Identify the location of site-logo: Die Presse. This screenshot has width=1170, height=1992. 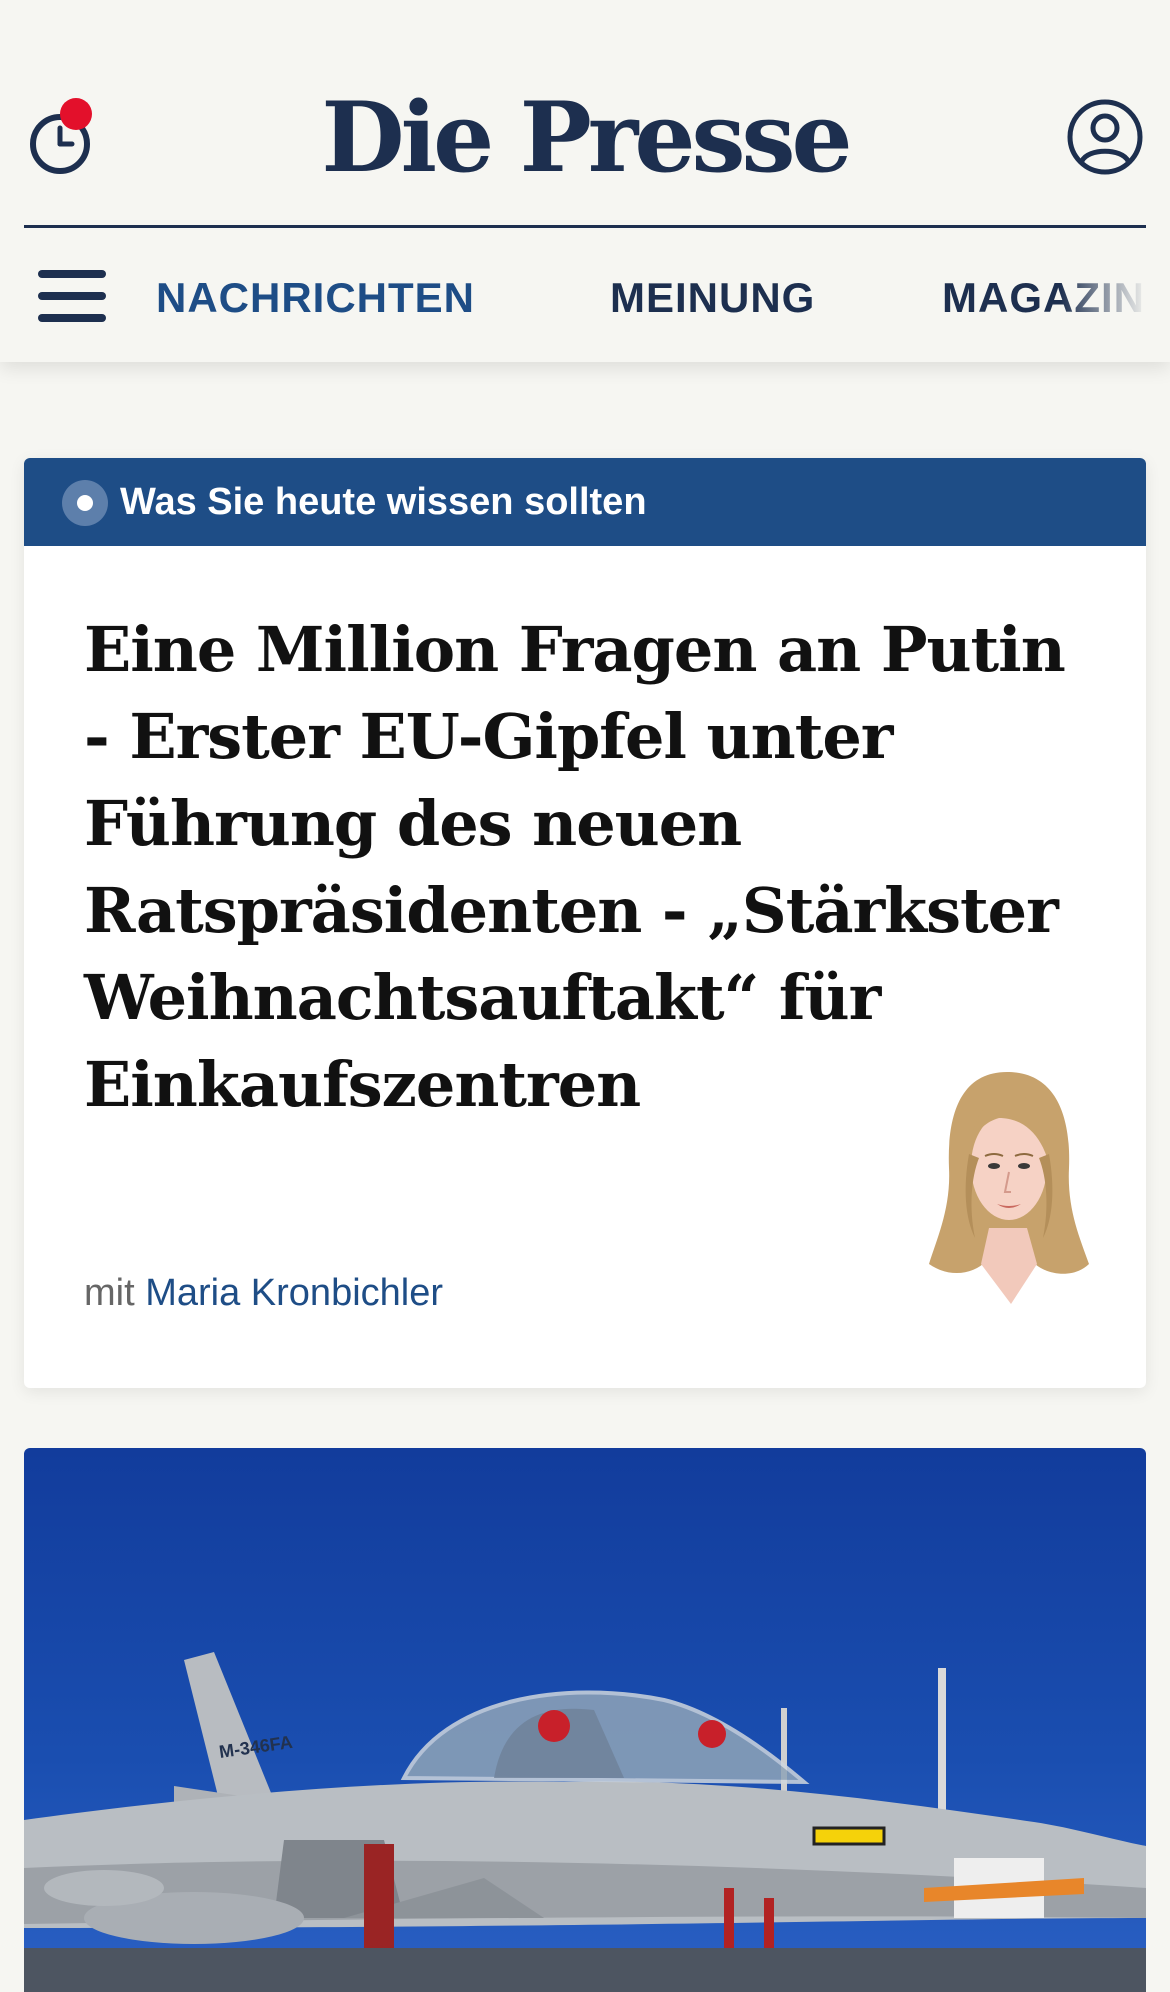
(585, 138).